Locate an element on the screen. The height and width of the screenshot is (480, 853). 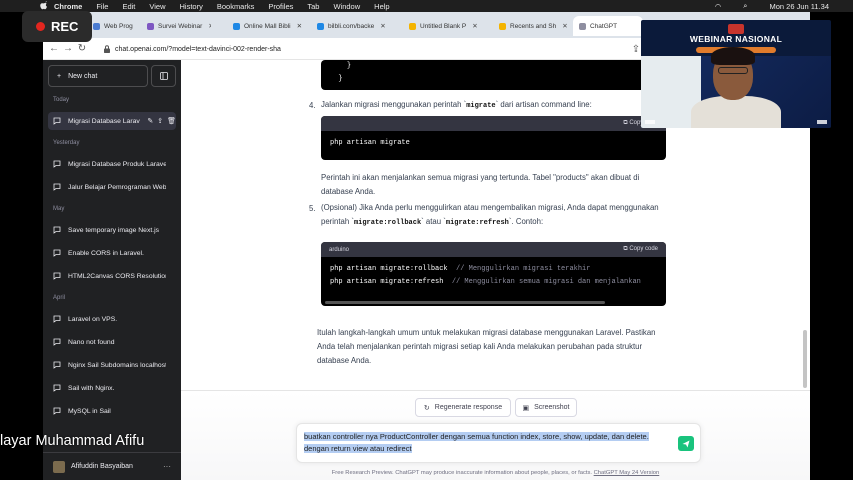
browser-tab: Untitled Blank P ✕ is located at coordinates (448, 26).